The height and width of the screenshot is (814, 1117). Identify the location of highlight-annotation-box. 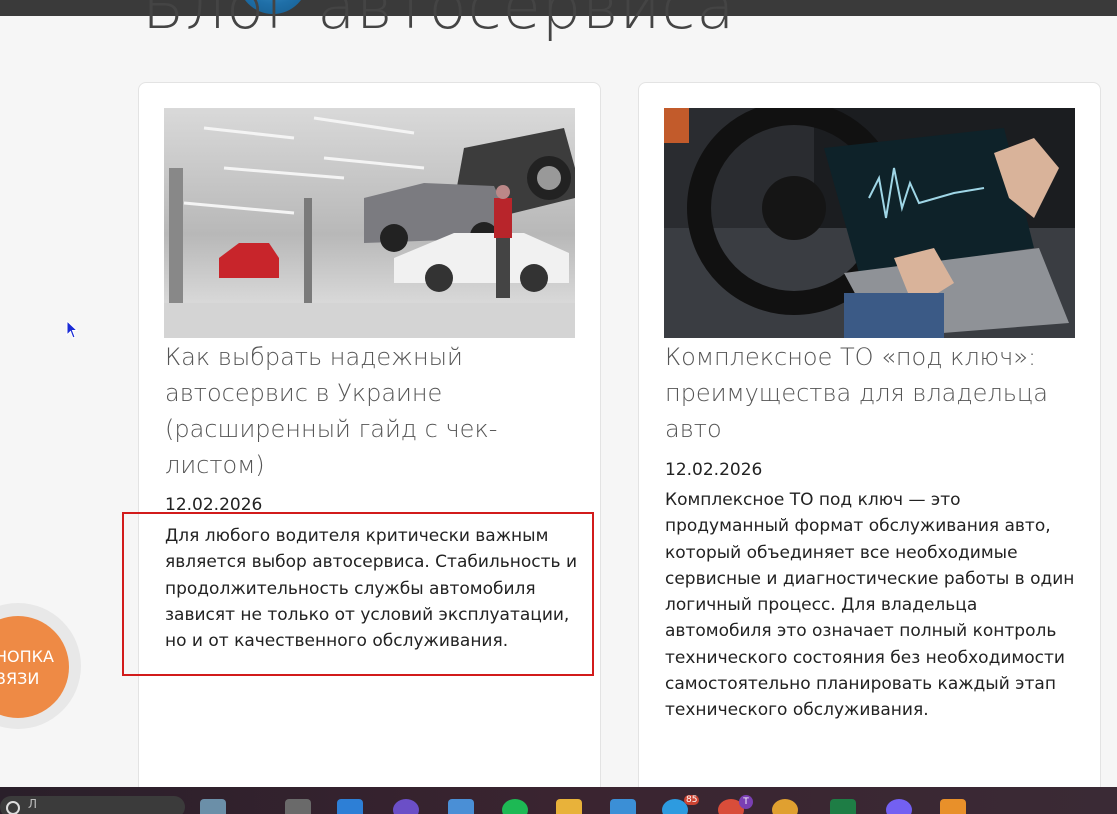
(358, 594).